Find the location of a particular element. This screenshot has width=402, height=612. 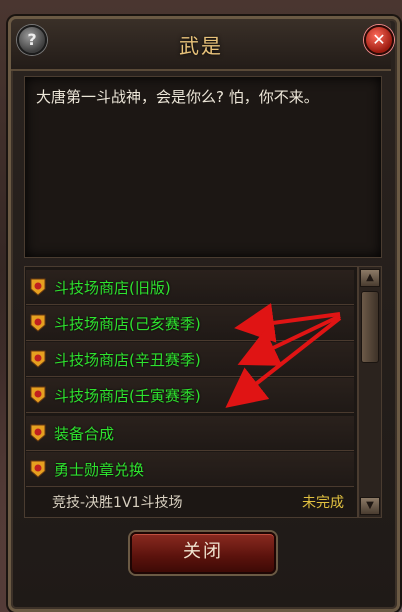

option-label: 斗技场商店(壬寅赛季) is located at coordinates (127, 396).